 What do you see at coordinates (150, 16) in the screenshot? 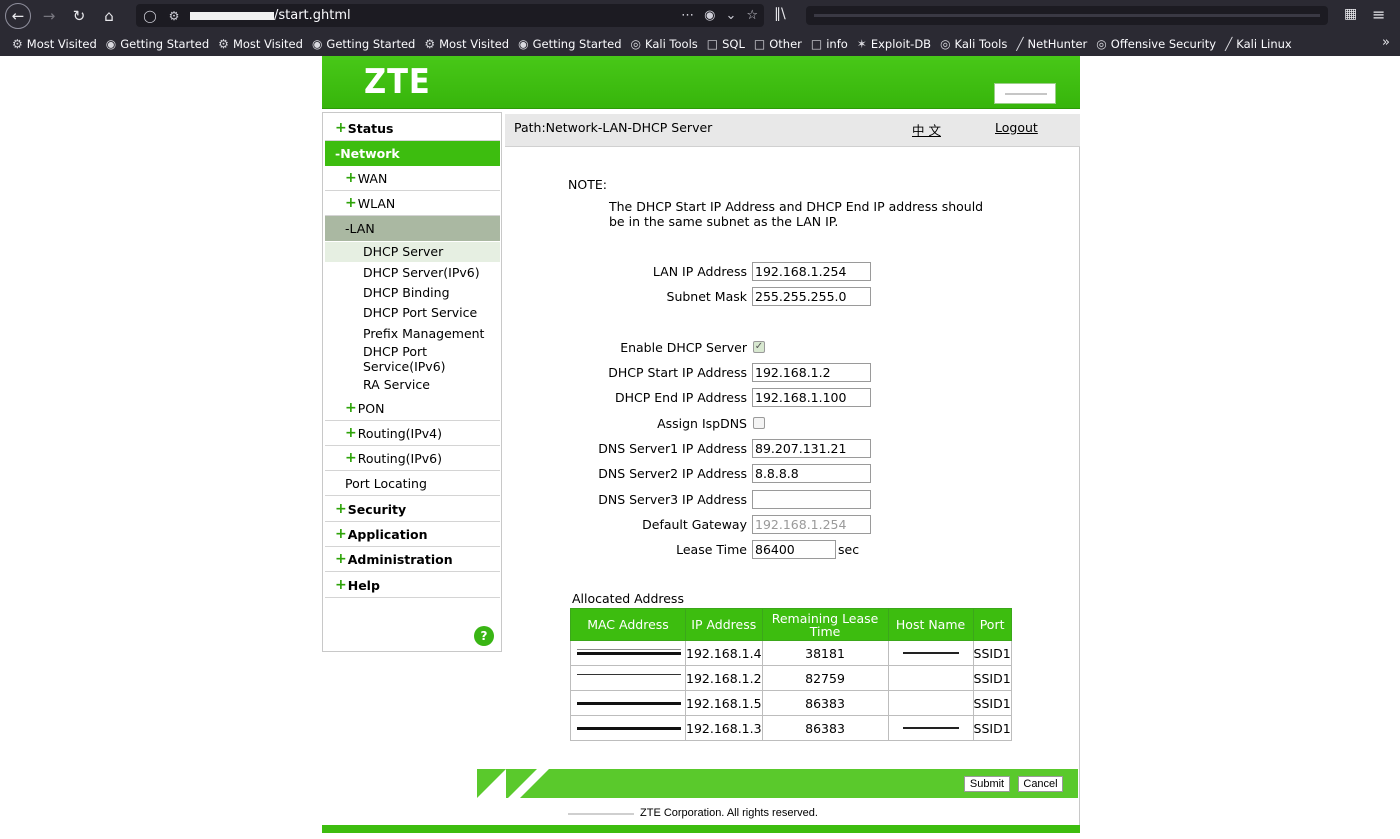
I see `shield-icon: ◯` at bounding box center [150, 16].